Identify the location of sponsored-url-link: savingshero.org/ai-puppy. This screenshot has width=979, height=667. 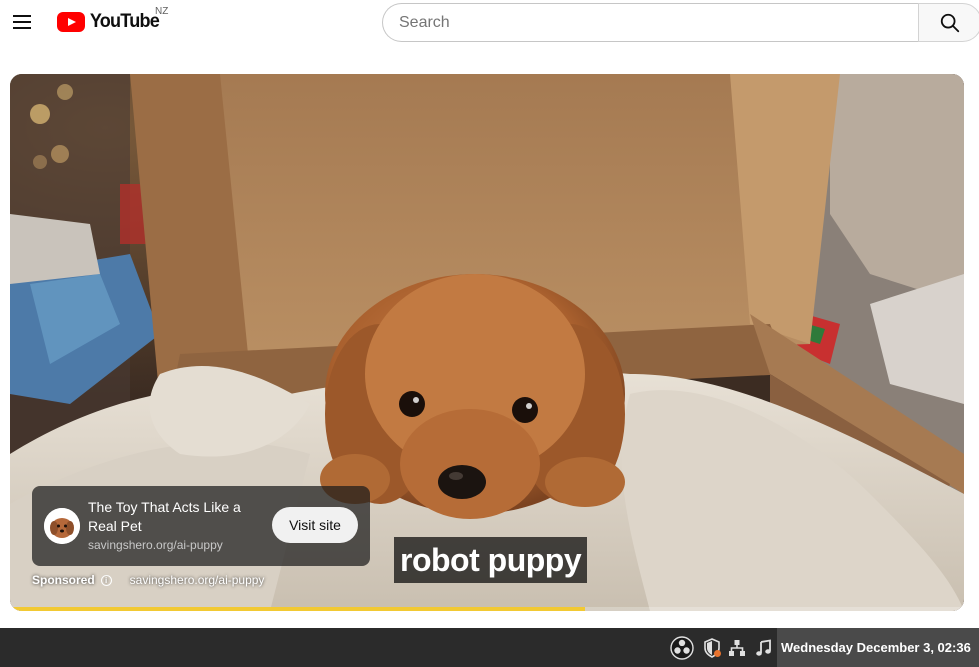
(197, 580).